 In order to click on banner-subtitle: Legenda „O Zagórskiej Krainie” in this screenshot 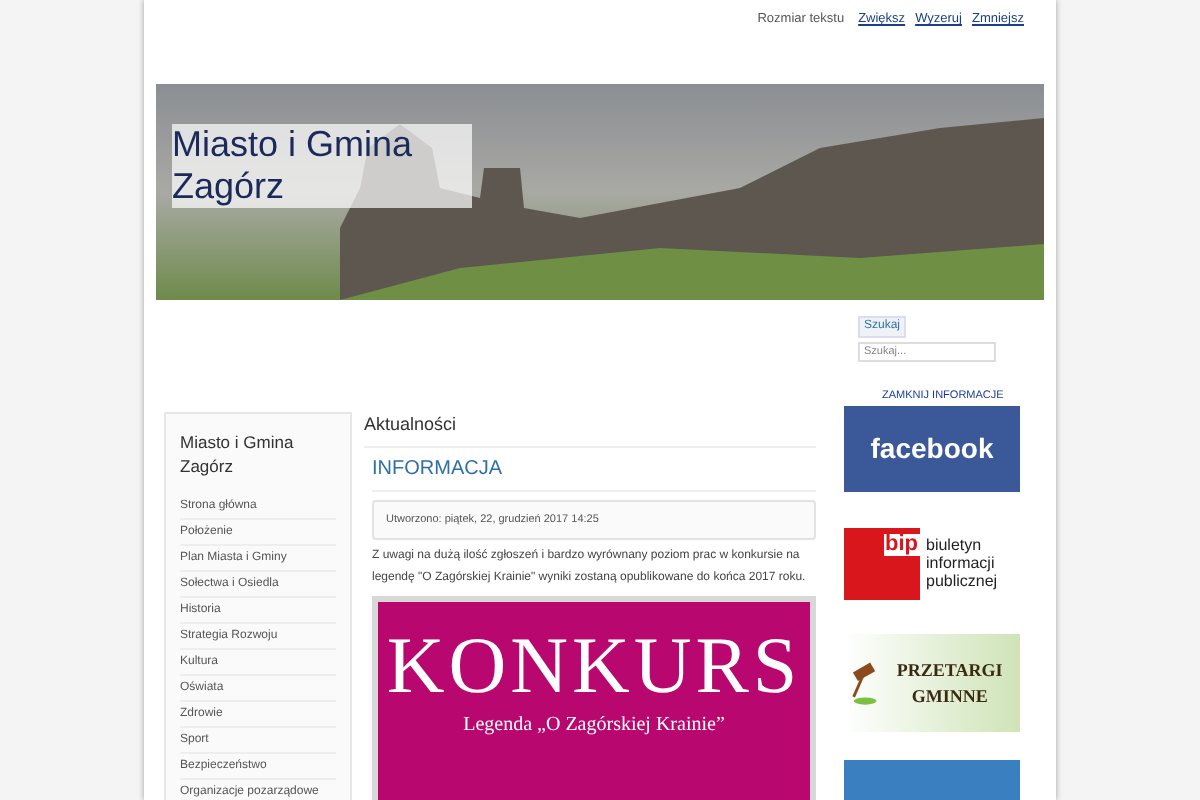, I will do `click(594, 725)`.